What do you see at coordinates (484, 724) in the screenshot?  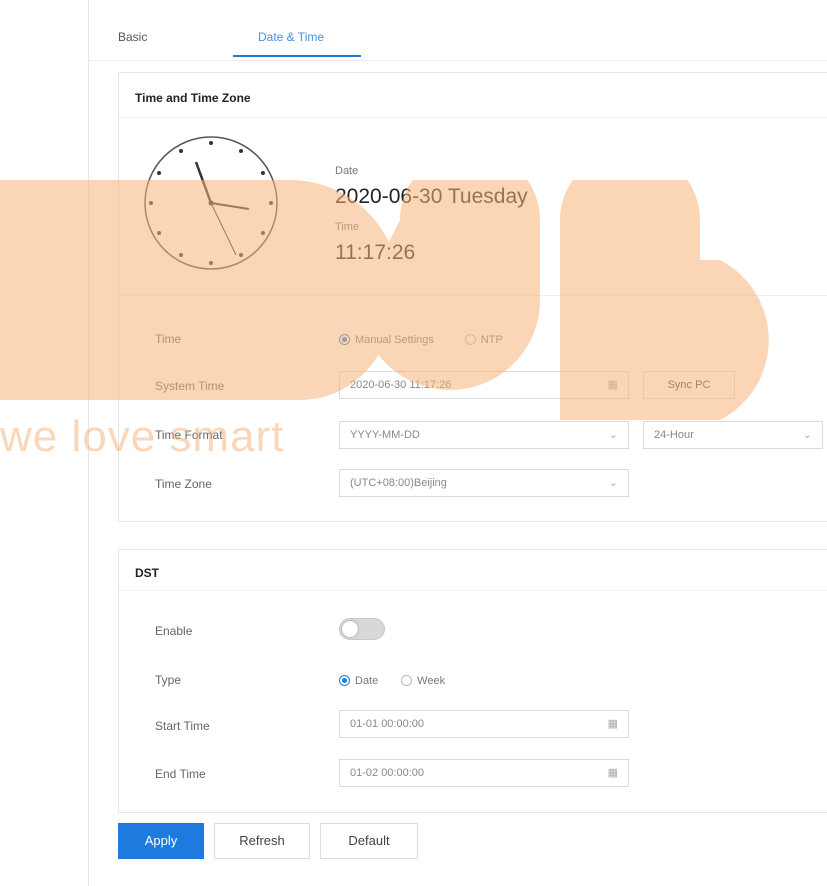 I see `start-time-input: 01-01 00:00:00 ▦` at bounding box center [484, 724].